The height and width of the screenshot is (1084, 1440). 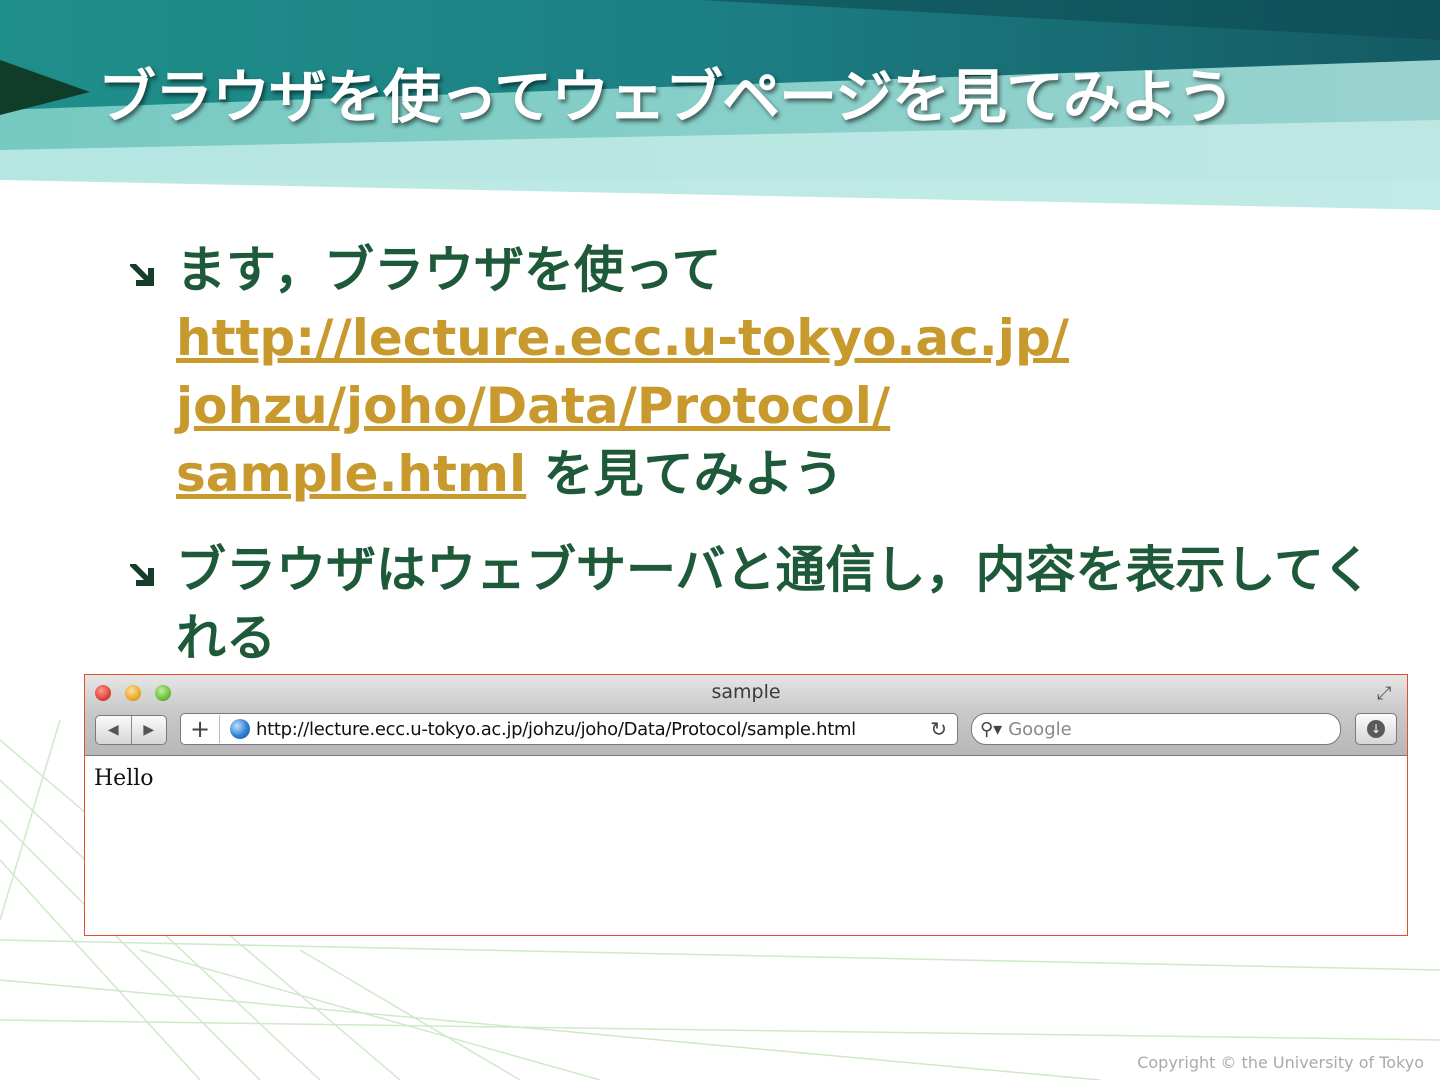 What do you see at coordinates (774, 604) in the screenshot?
I see `bullet-text-2: ブラウザはウェブサーバと通信し，内容を表示してくれる` at bounding box center [774, 604].